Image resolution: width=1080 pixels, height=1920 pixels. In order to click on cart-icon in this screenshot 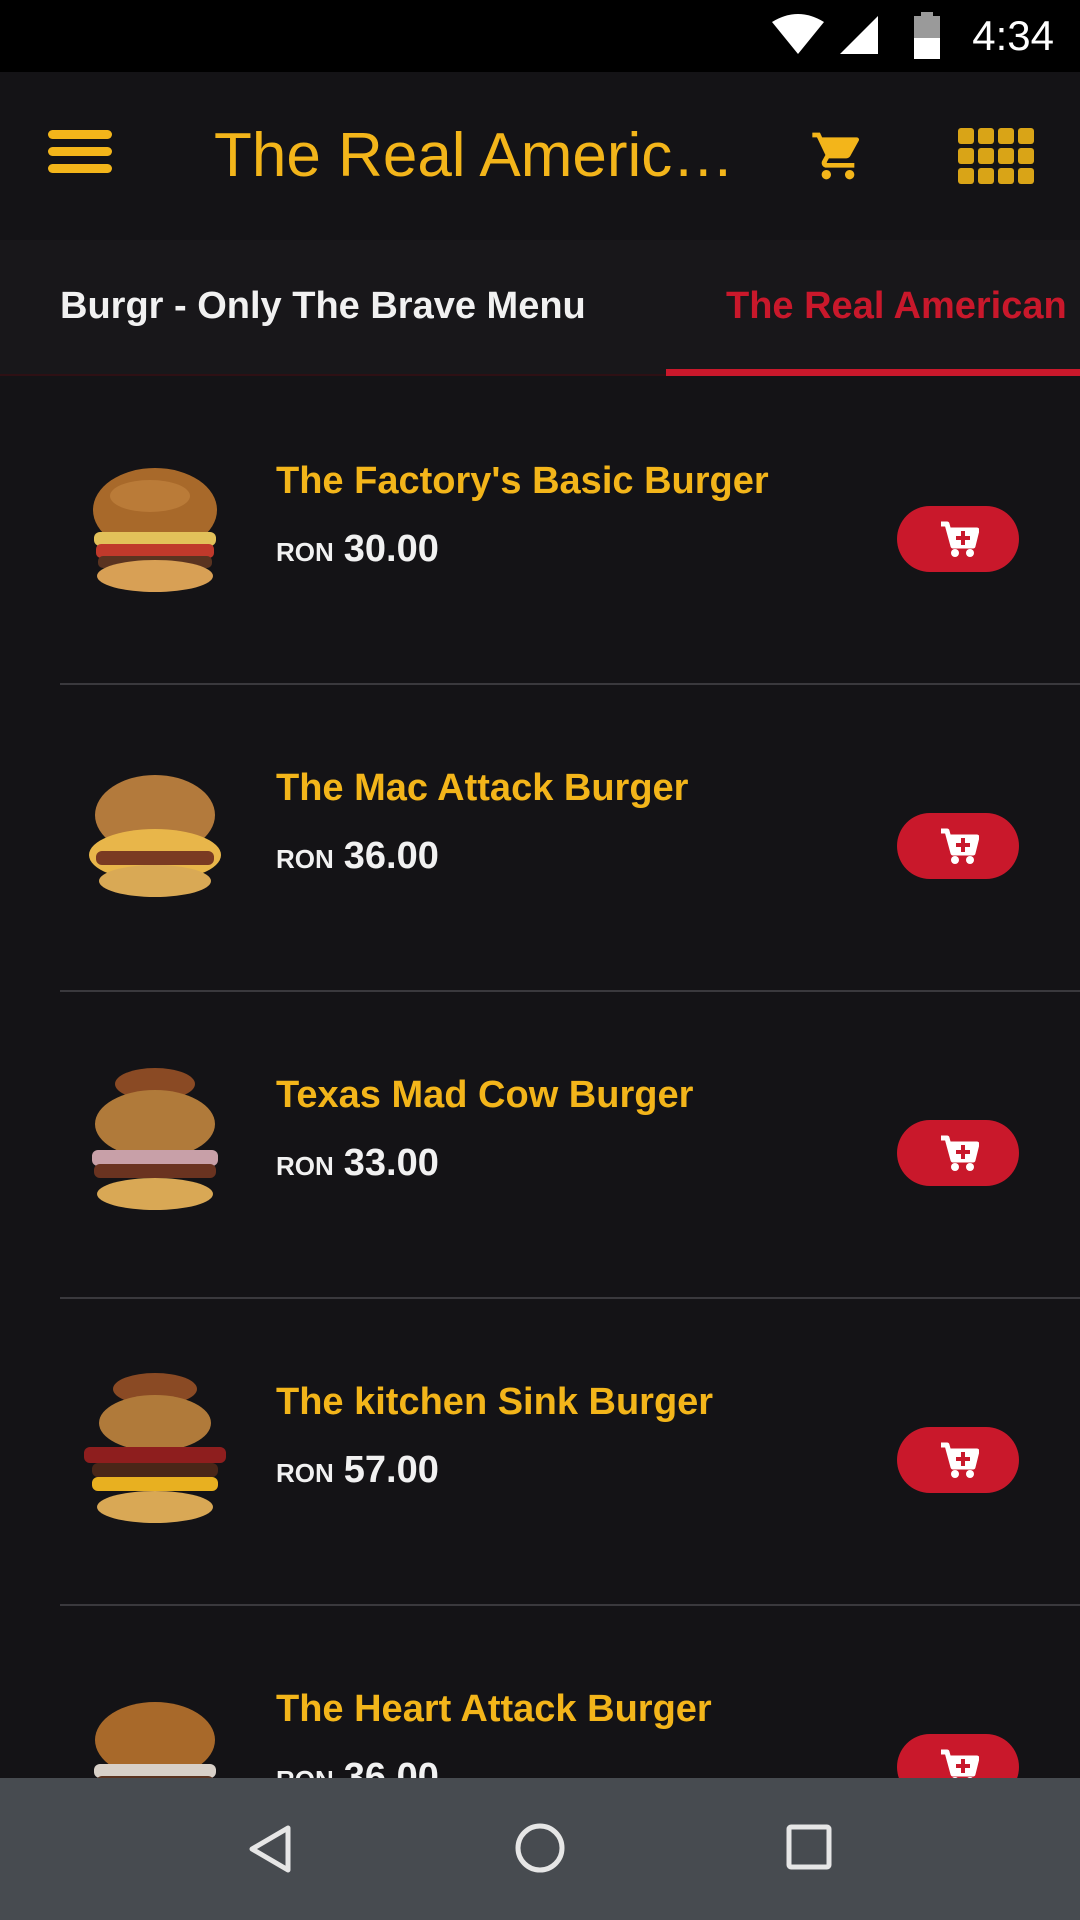, I will do `click(838, 156)`.